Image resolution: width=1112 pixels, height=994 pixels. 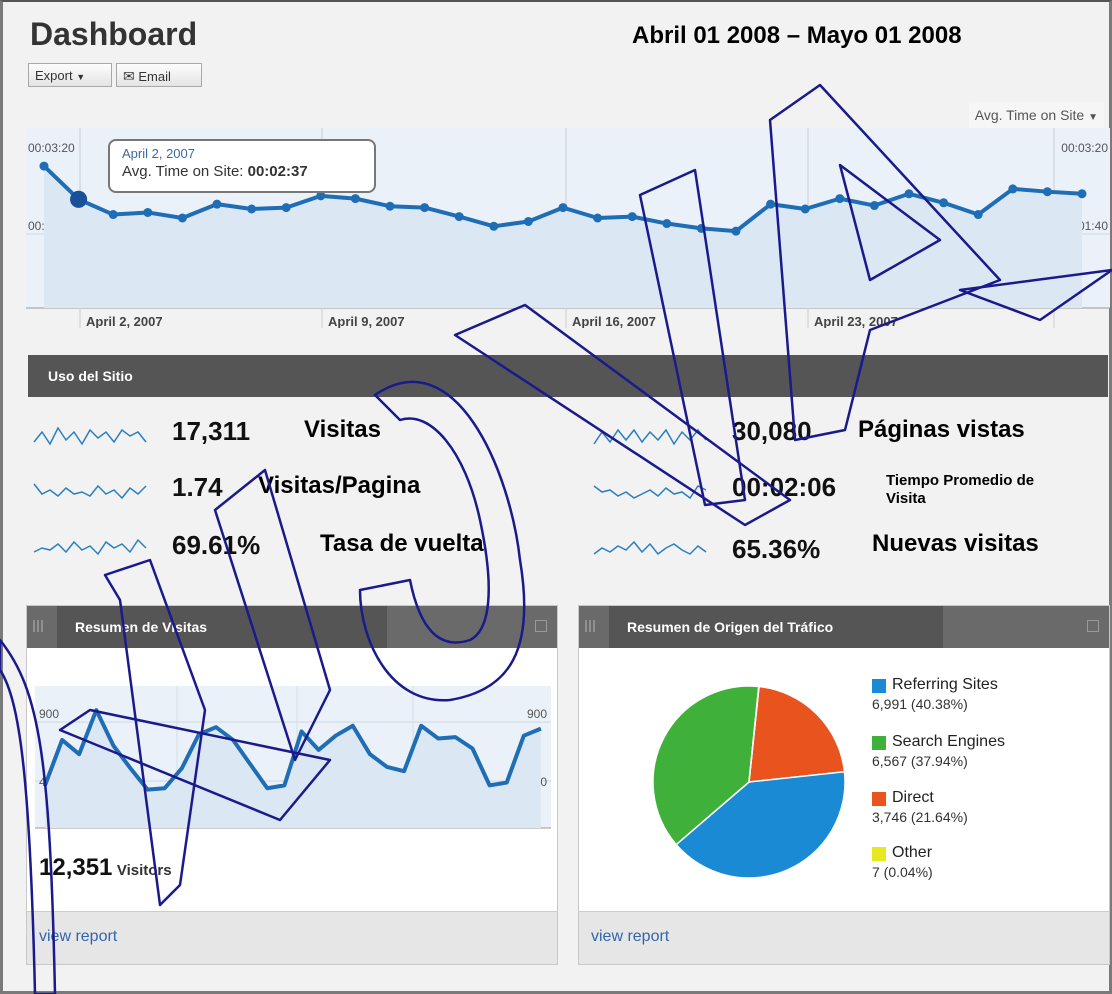 I want to click on panel-title: Resumen de Visitas, so click(x=222, y=627).